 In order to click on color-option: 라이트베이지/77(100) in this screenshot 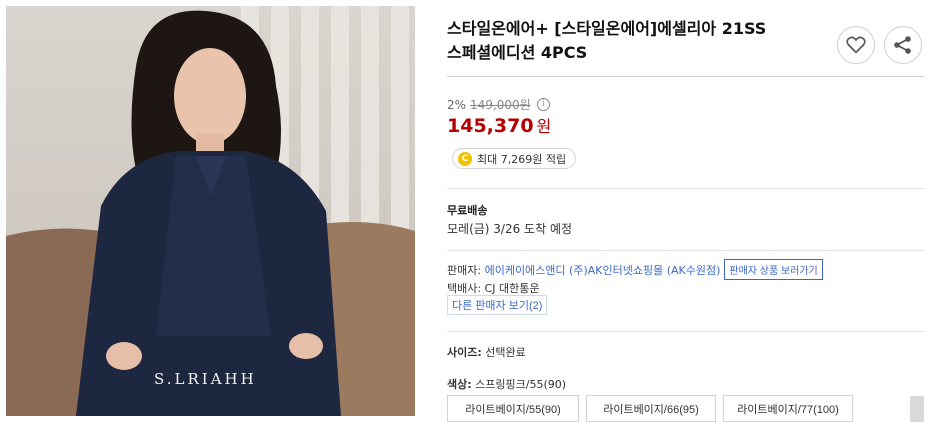, I will do `click(788, 408)`.